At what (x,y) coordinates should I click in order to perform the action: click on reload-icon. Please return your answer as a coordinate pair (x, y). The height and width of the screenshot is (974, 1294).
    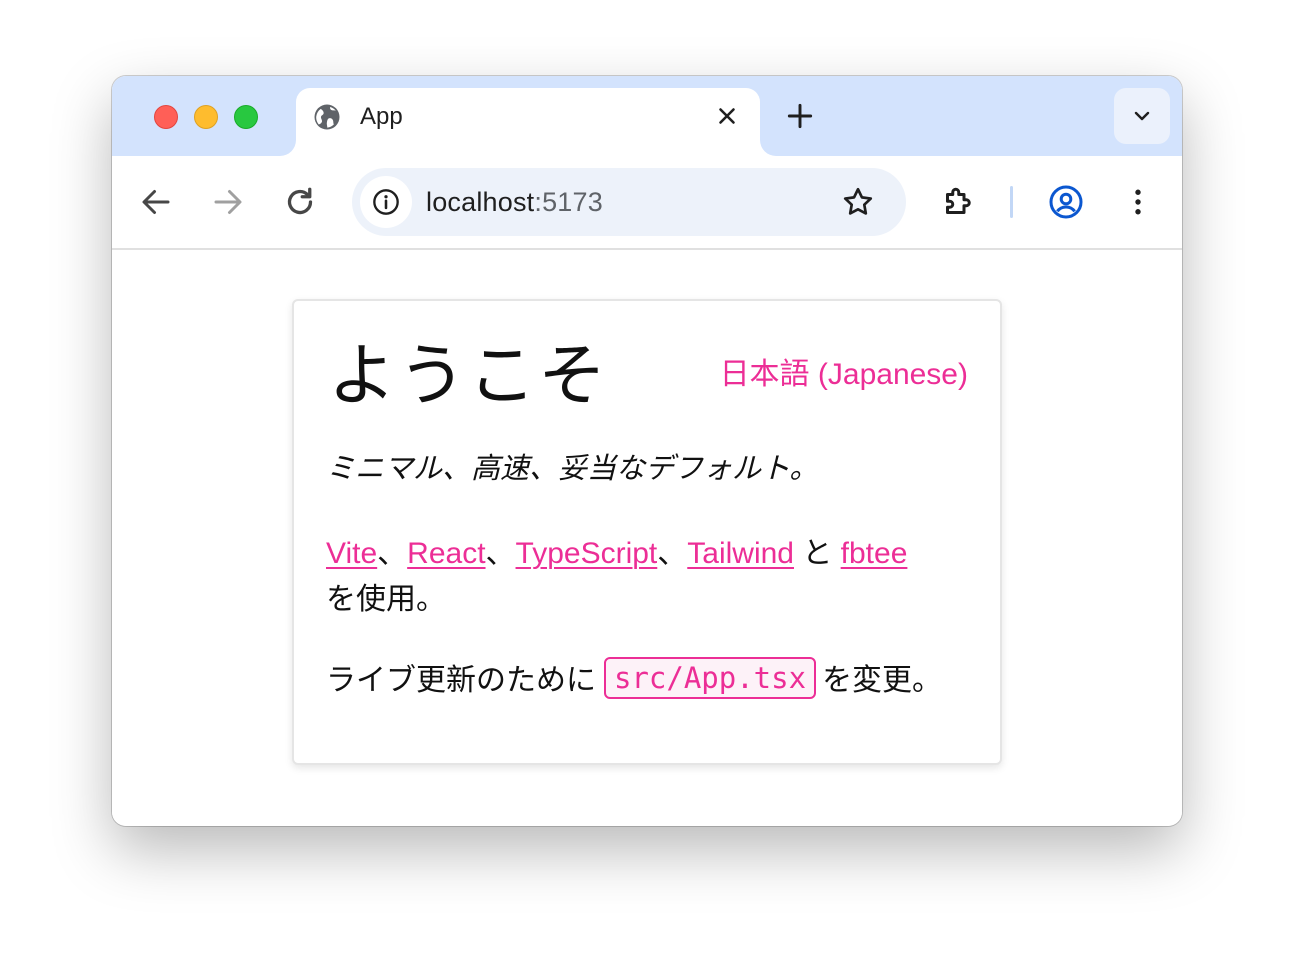
    Looking at the image, I should click on (300, 202).